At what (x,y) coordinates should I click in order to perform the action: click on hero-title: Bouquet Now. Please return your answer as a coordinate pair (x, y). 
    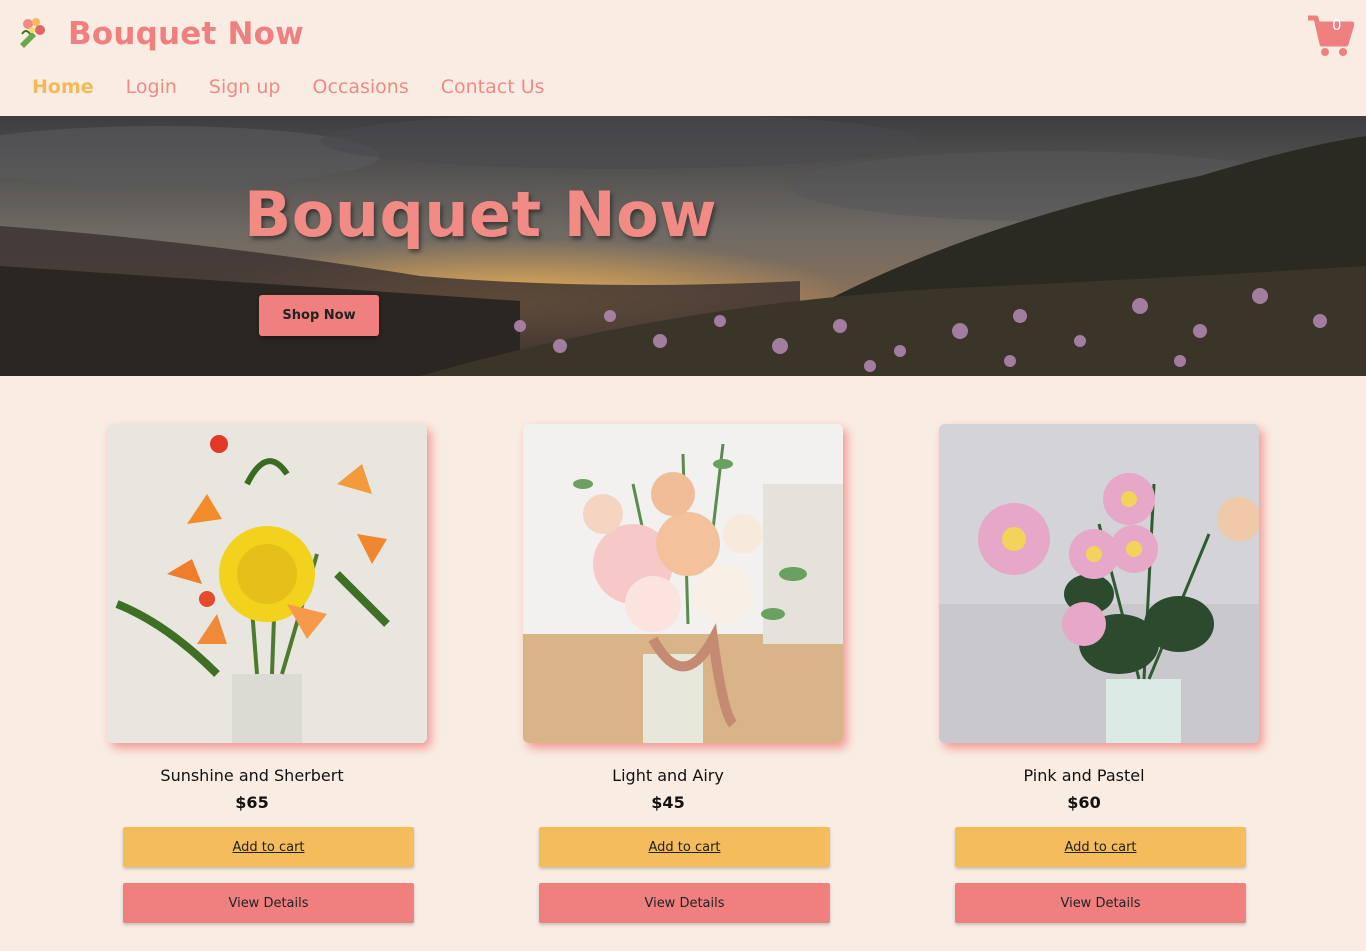
    Looking at the image, I should click on (481, 214).